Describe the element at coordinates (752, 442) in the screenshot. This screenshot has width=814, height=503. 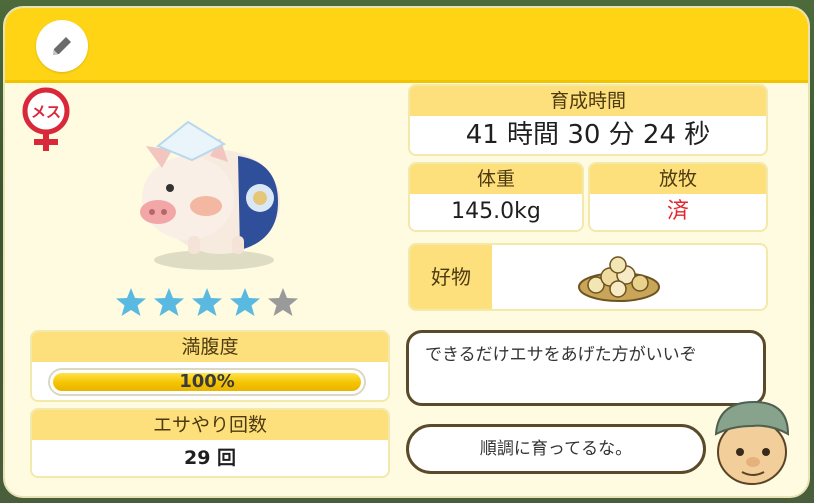
I see `farmer-avatar` at that location.